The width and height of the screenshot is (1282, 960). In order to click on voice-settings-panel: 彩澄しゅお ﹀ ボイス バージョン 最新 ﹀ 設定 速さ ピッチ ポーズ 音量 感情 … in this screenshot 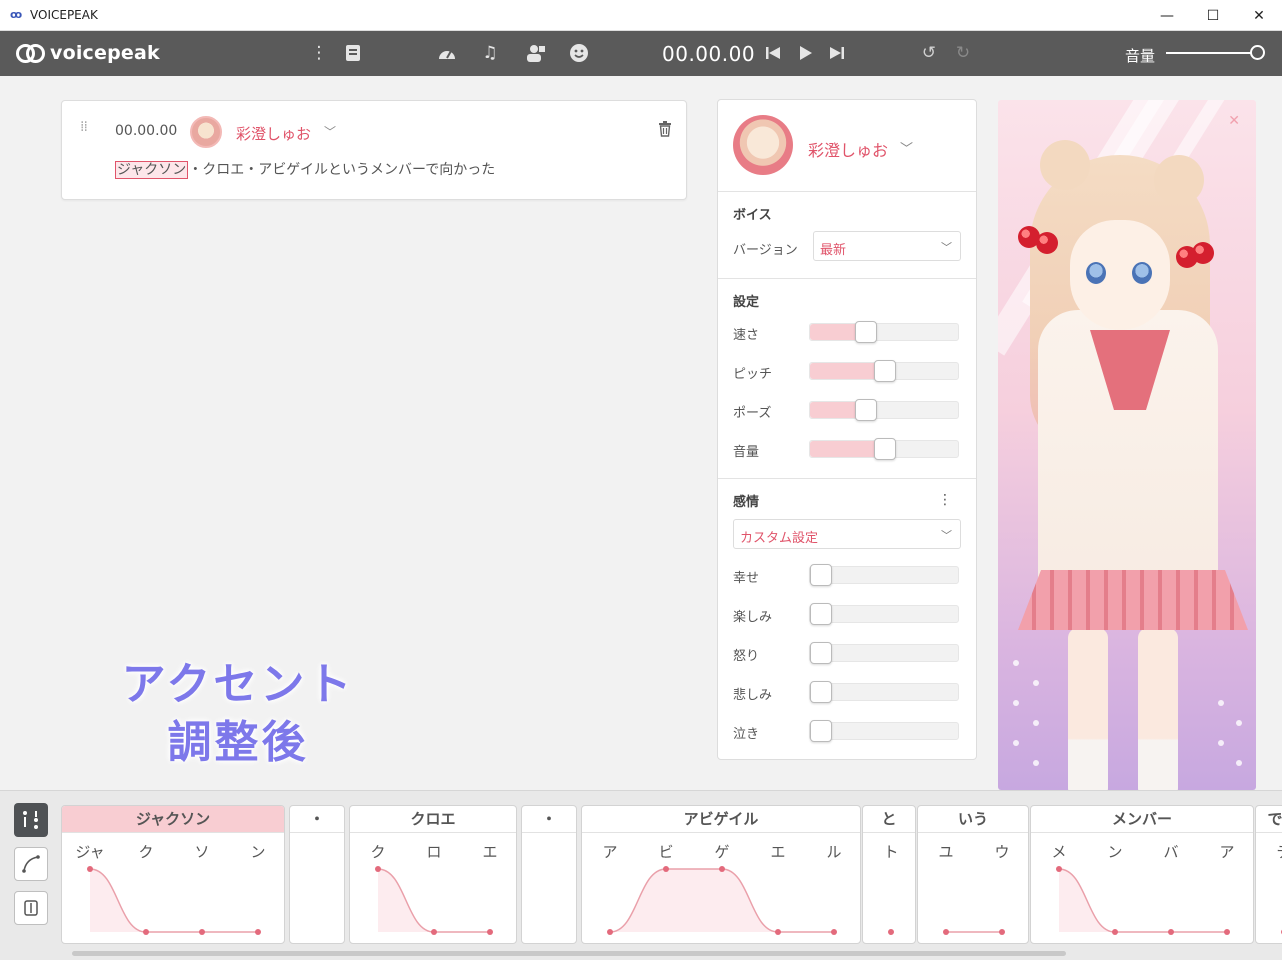, I will do `click(847, 429)`.